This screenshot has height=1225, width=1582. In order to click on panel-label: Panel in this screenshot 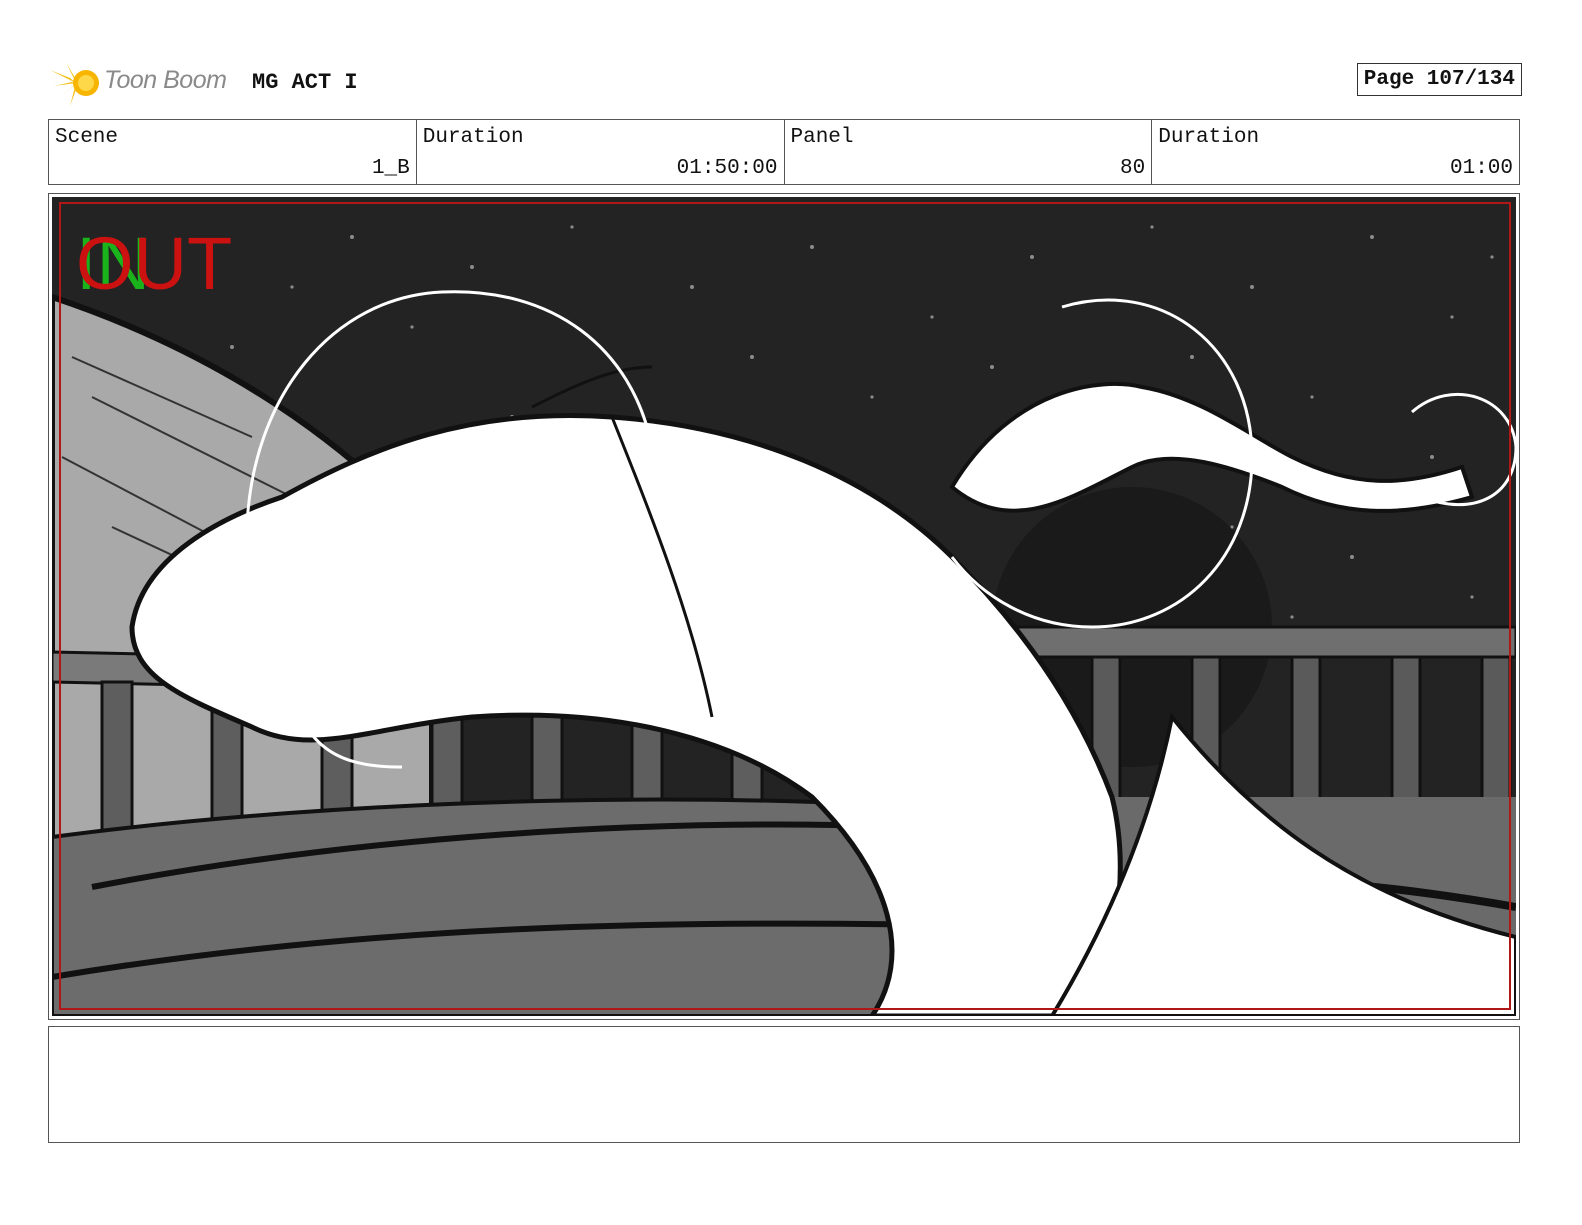, I will do `click(822, 137)`.